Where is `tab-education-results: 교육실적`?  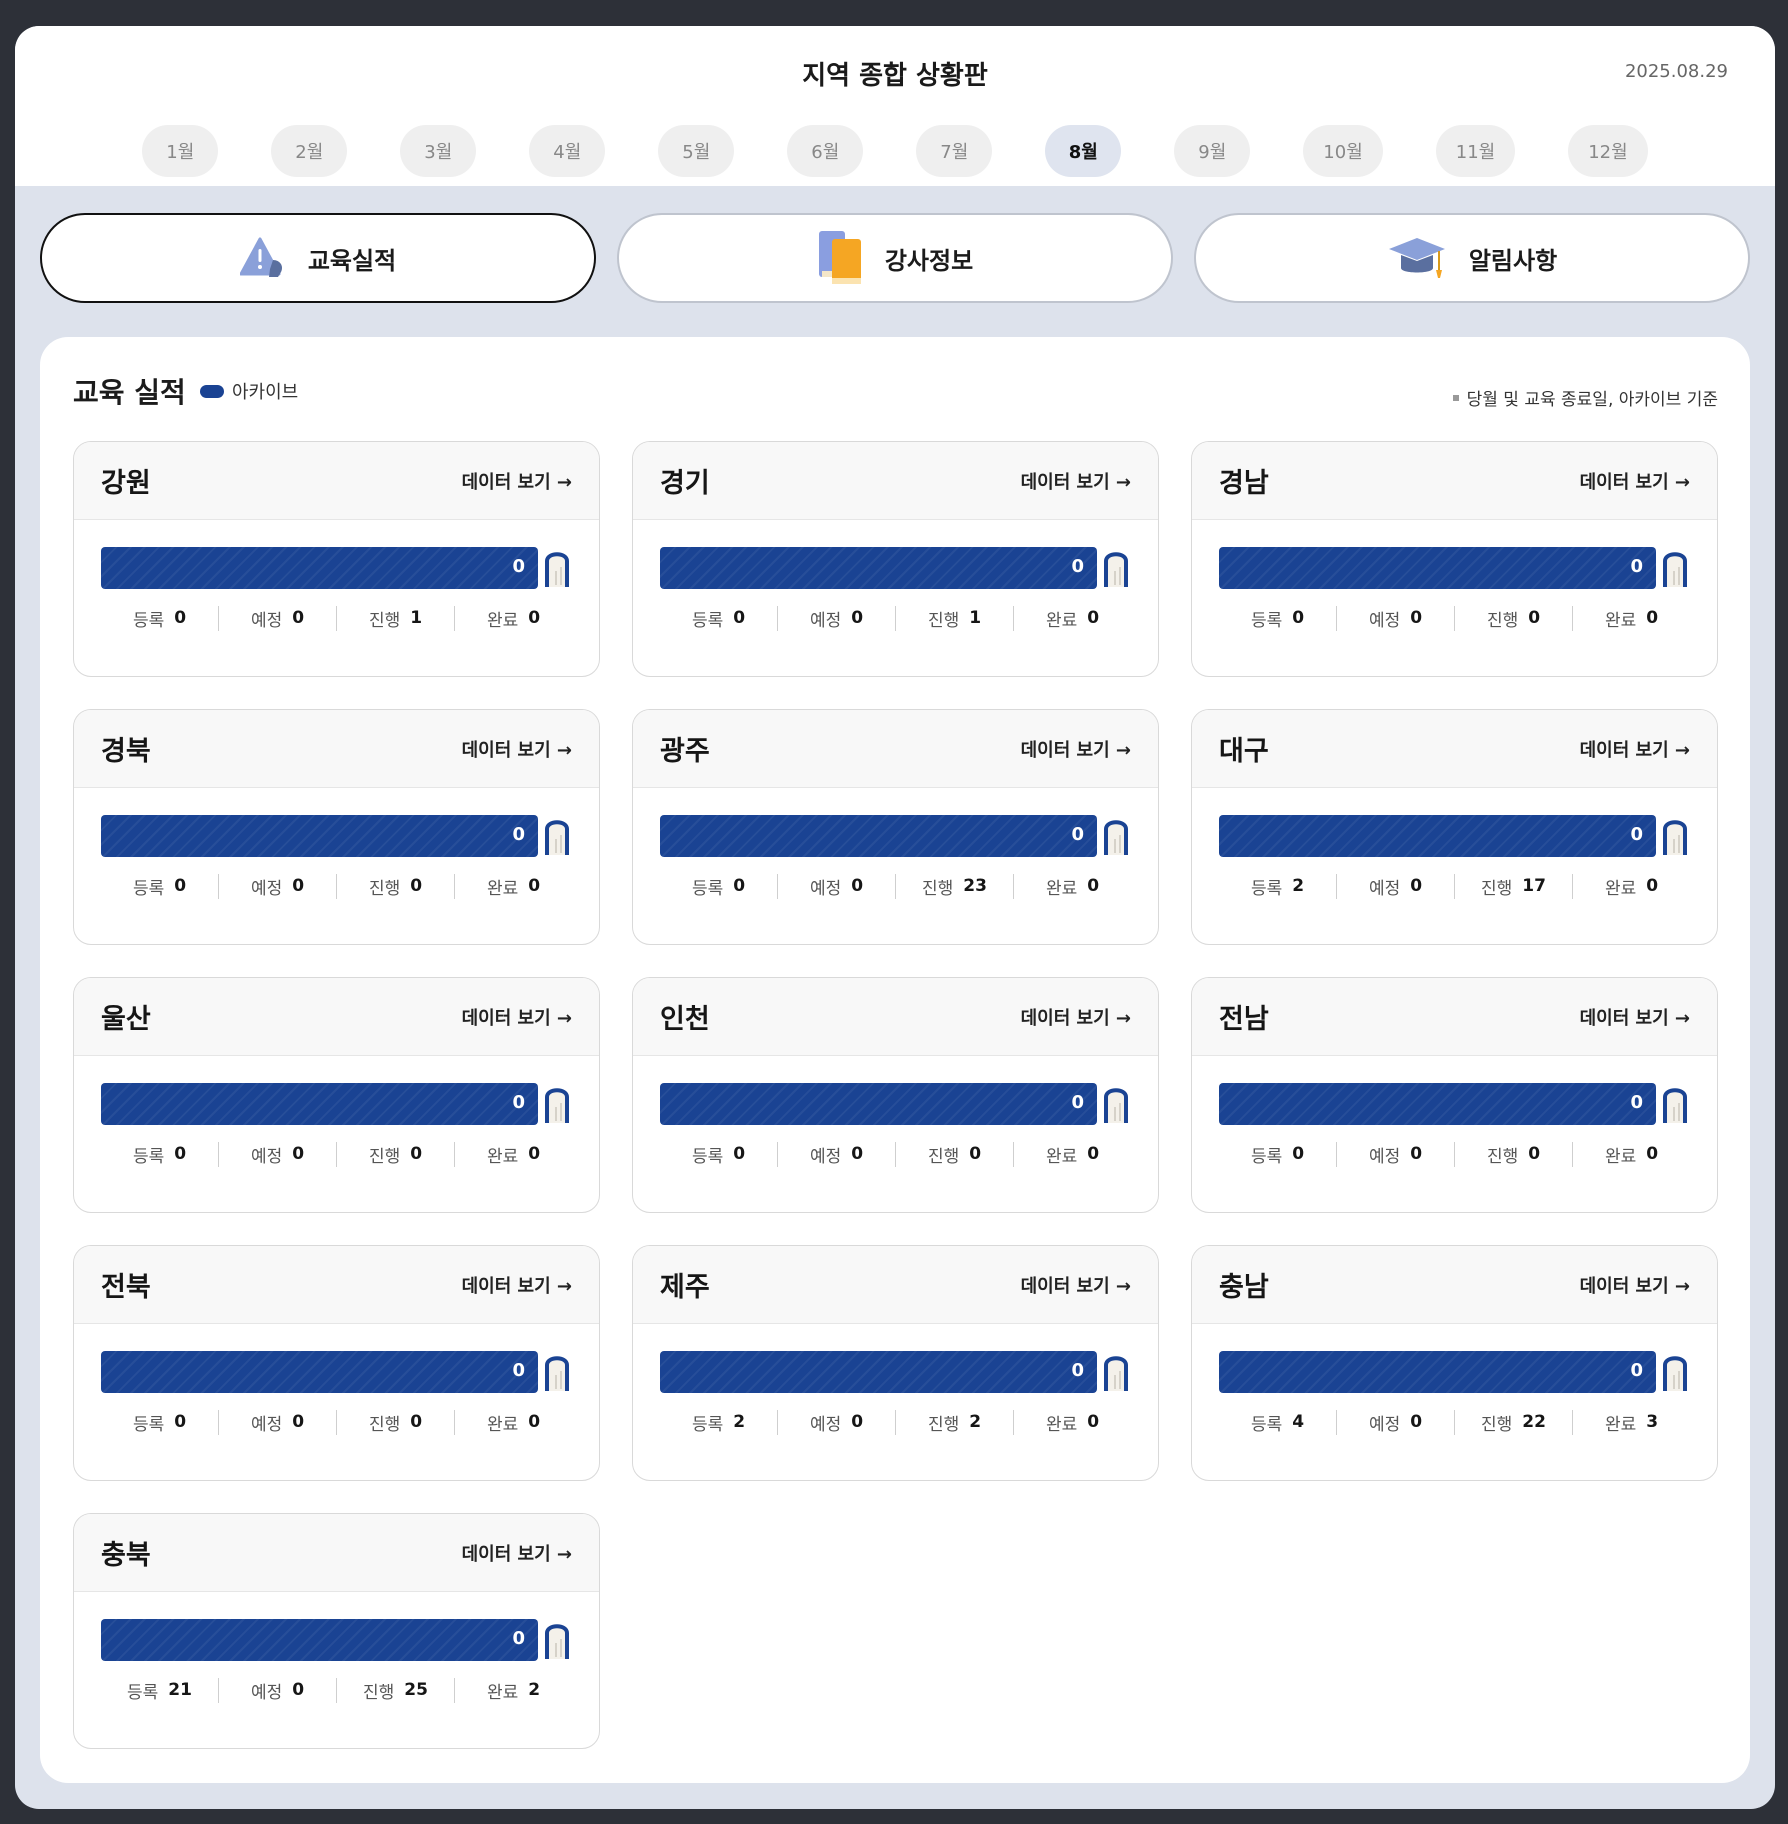
tab-education-results: 교육실적 is located at coordinates (318, 258).